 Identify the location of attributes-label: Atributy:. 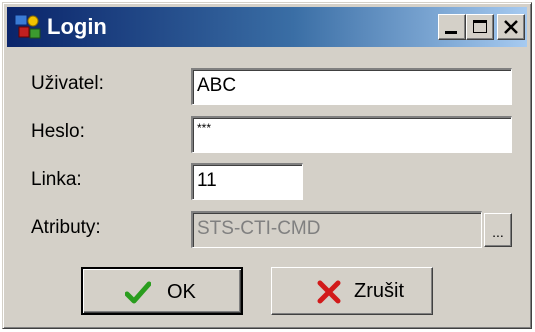
(66, 227).